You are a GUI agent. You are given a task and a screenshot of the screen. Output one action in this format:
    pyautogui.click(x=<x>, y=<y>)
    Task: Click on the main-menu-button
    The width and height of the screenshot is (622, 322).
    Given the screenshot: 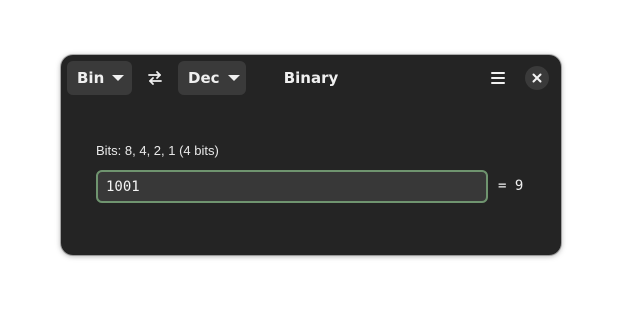 What is the action you would take?
    pyautogui.click(x=498, y=78)
    